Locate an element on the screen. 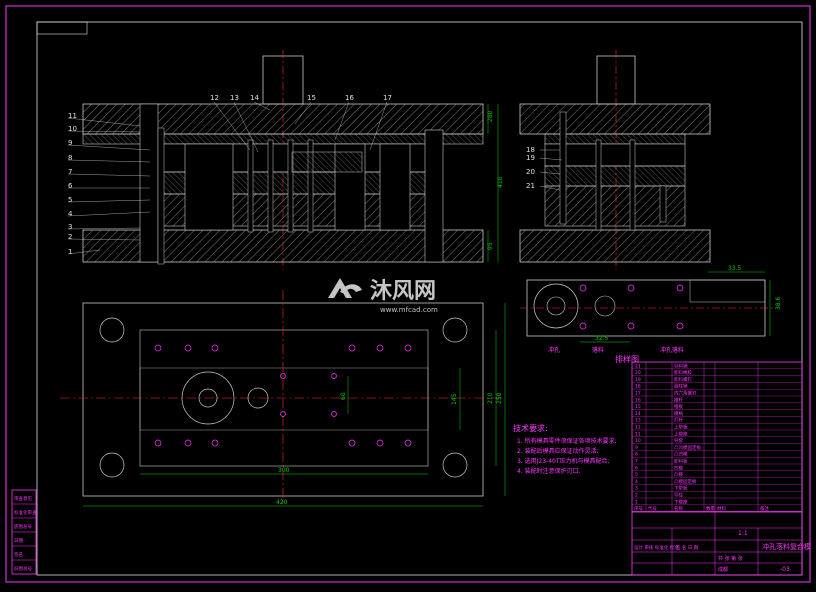 The image size is (816, 592). watermark-url: www.mfcad.com is located at coordinates (409, 310).